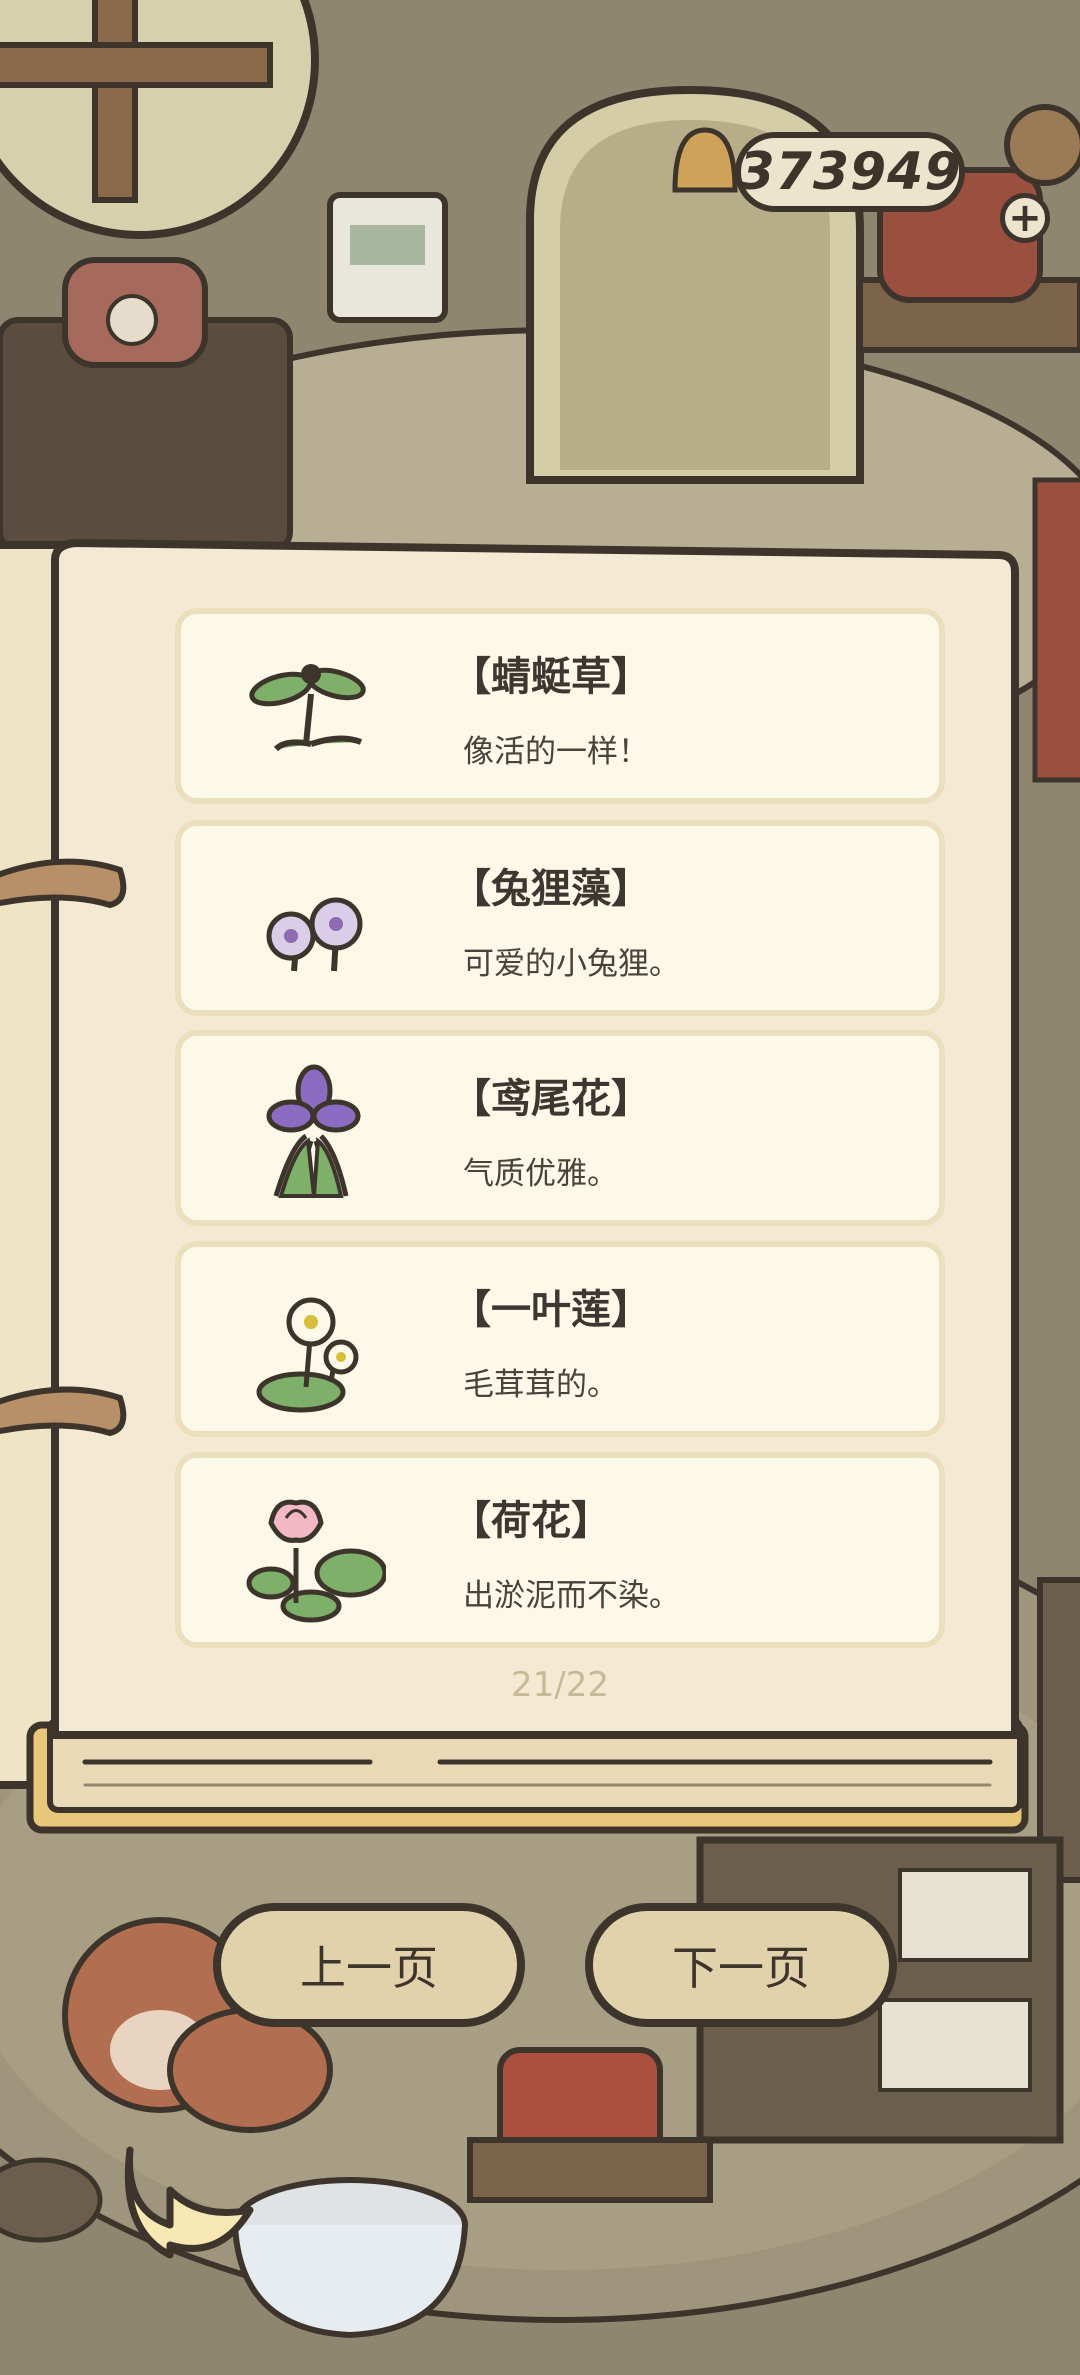 This screenshot has width=1080, height=2375. Describe the element at coordinates (571, 964) in the screenshot. I see `entry-description: 可爱的小兔狸。` at that location.